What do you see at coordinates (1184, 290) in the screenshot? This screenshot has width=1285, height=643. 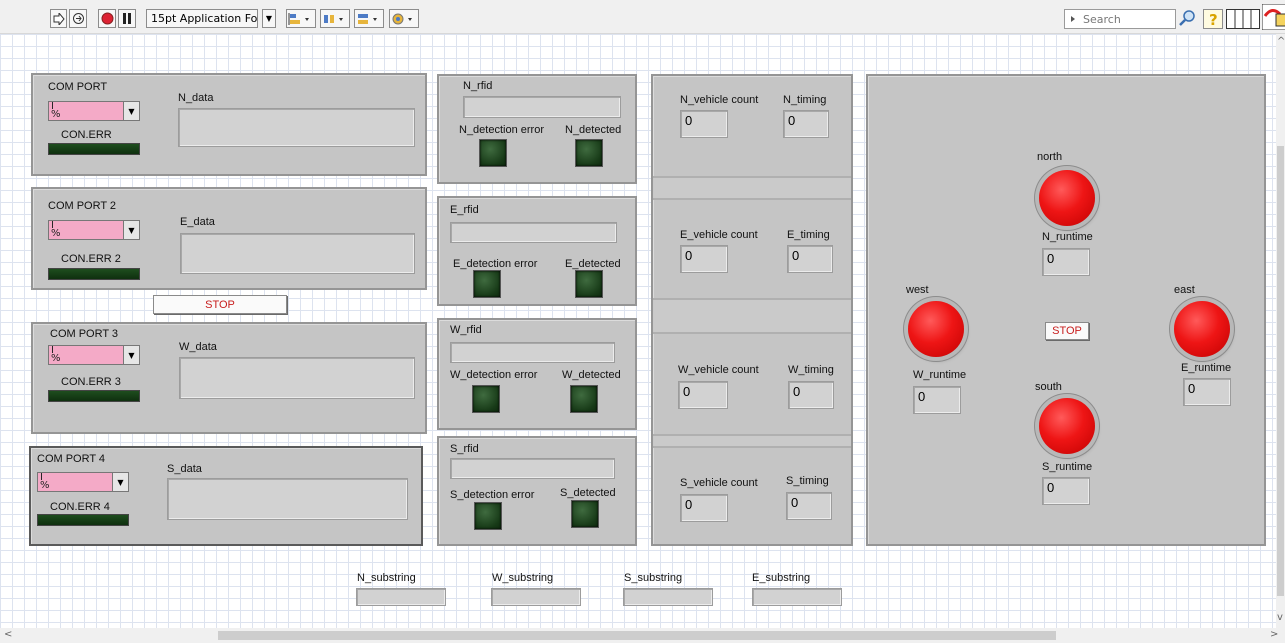 I see `east-label: east` at bounding box center [1184, 290].